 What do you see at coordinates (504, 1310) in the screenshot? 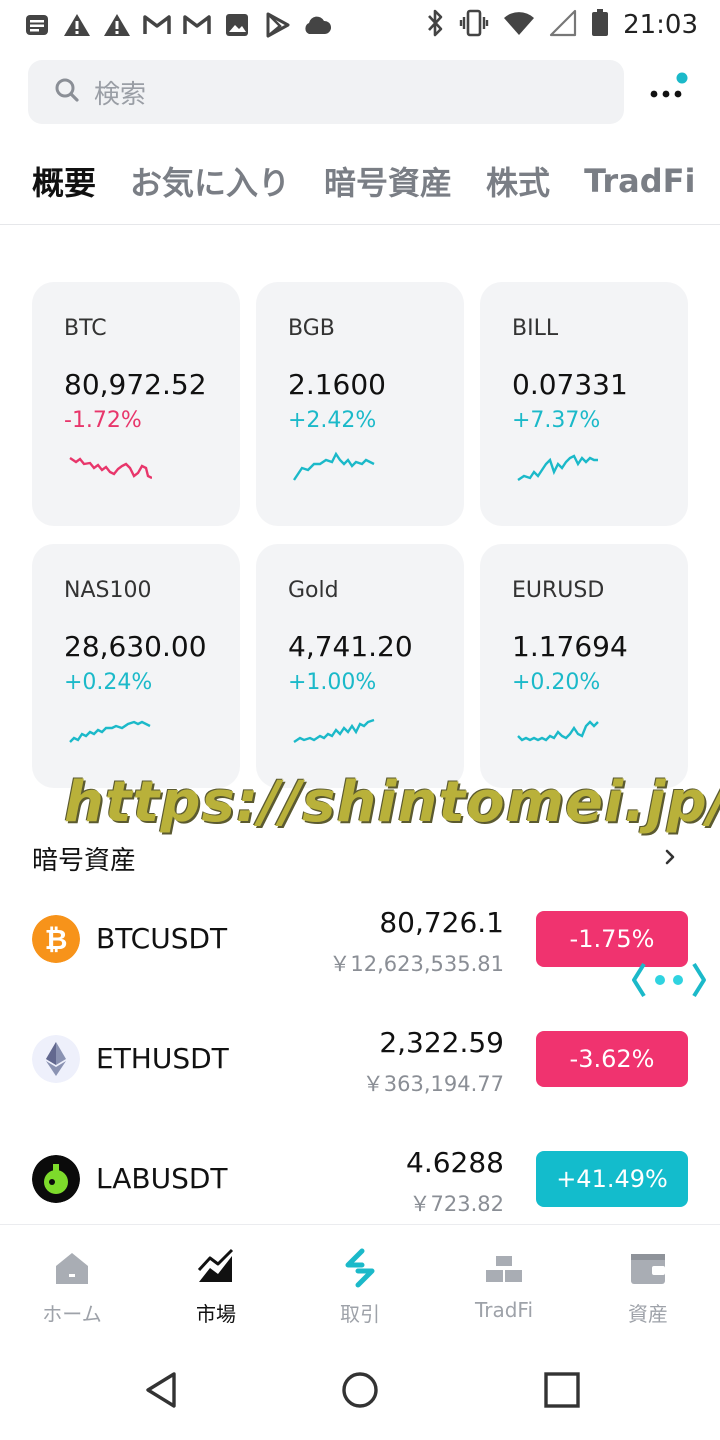
I see `nav-label: TradFi` at bounding box center [504, 1310].